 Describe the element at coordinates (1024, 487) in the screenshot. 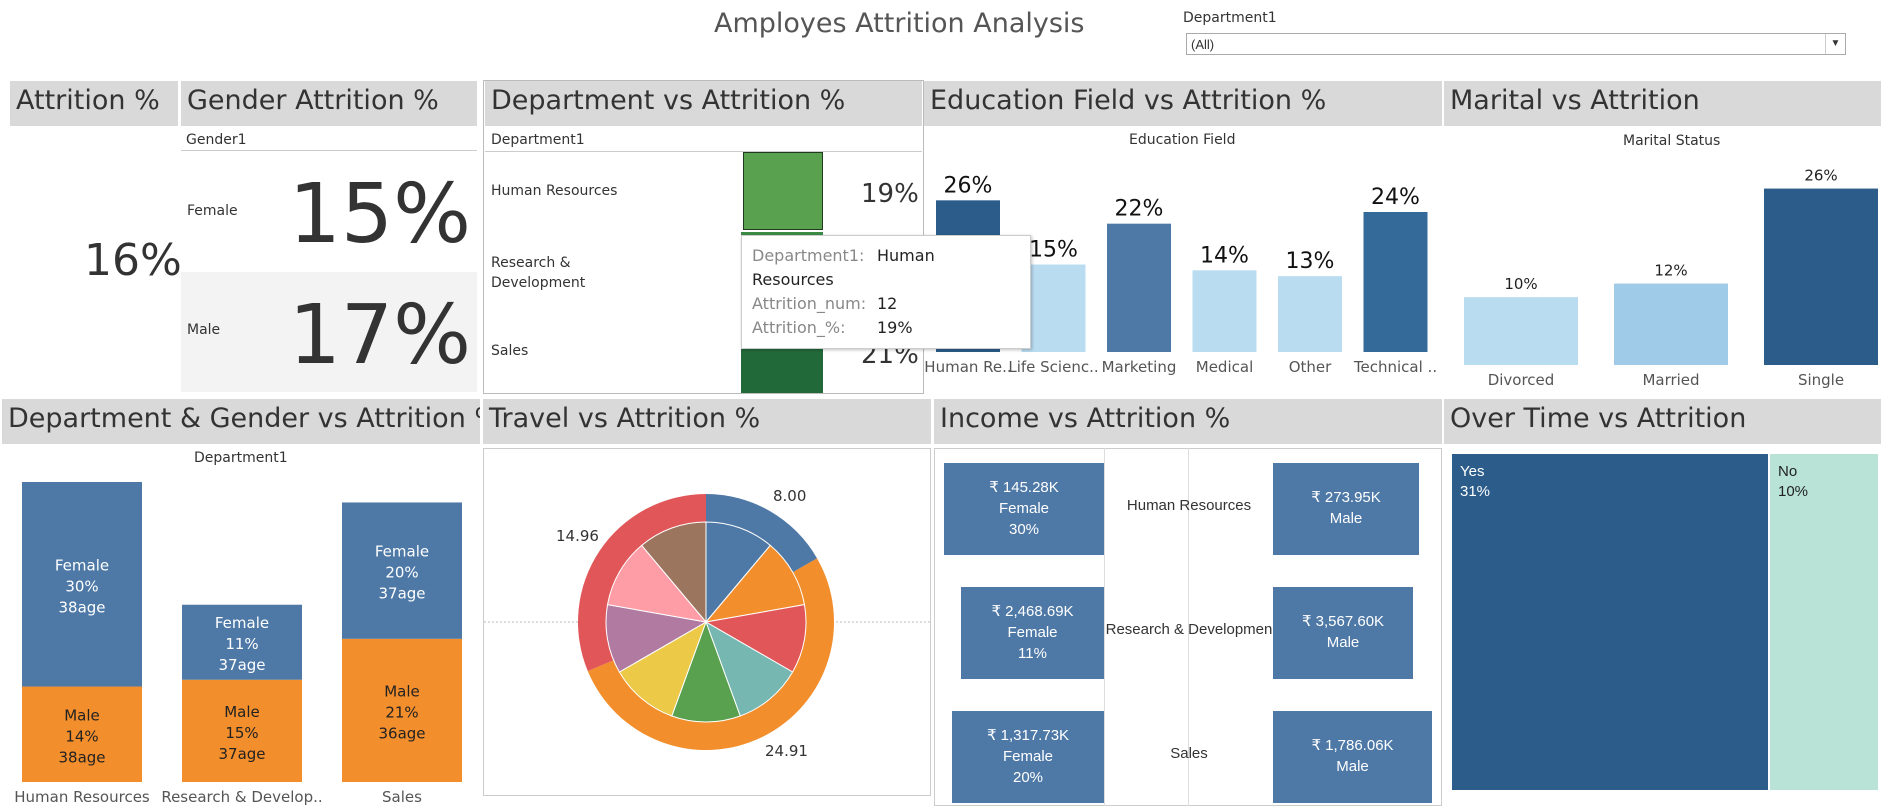

I see `income-cell-text: ₹ 145.28K` at that location.